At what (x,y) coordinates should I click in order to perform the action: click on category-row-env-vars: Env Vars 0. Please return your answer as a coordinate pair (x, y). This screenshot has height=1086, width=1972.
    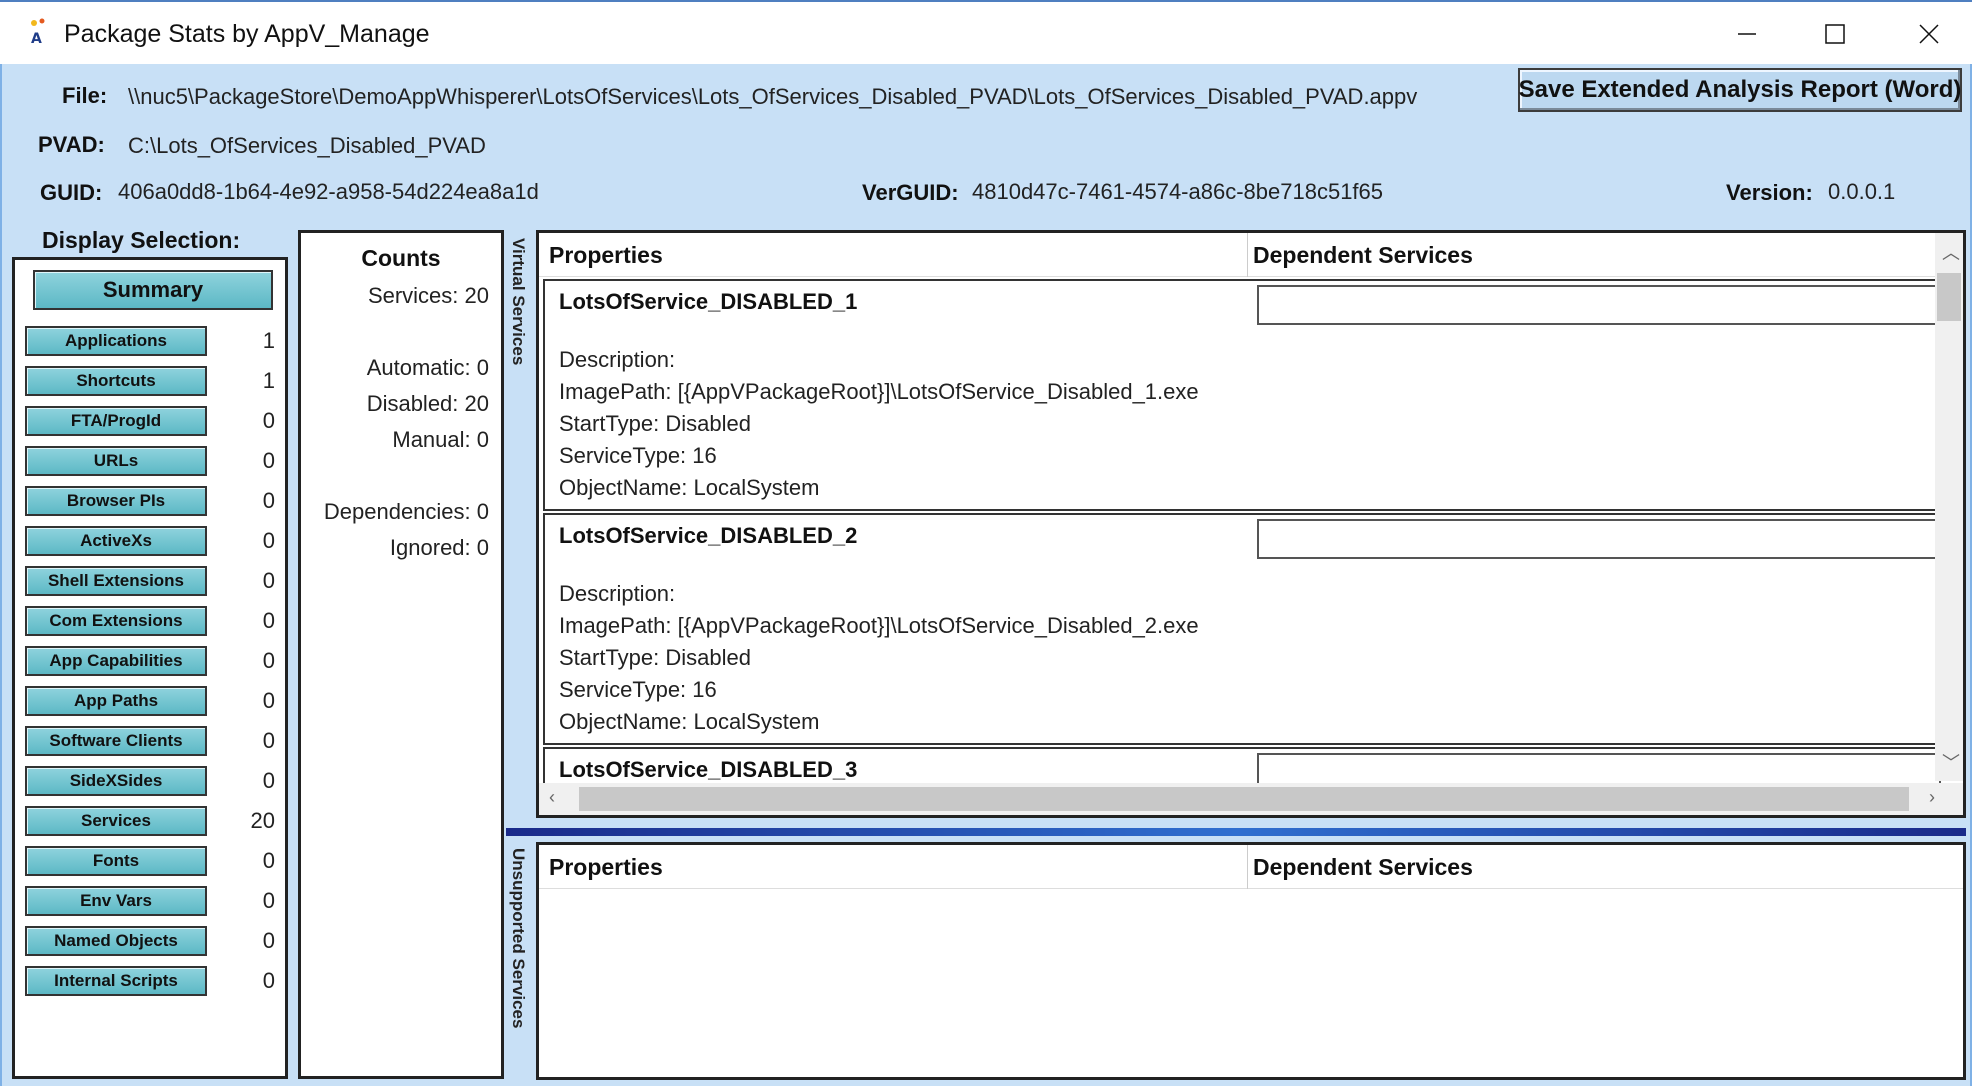
    Looking at the image, I should click on (150, 901).